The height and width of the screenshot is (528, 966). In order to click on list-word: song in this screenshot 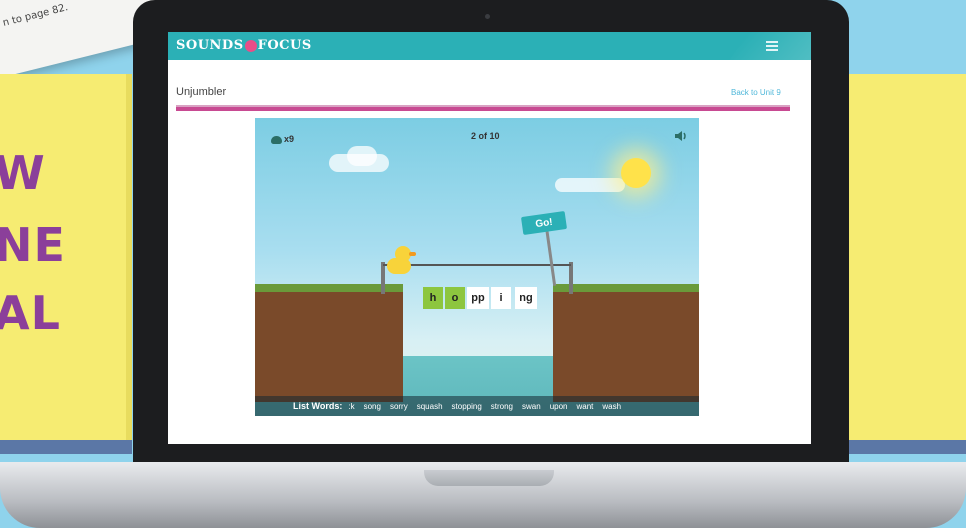, I will do `click(372, 406)`.